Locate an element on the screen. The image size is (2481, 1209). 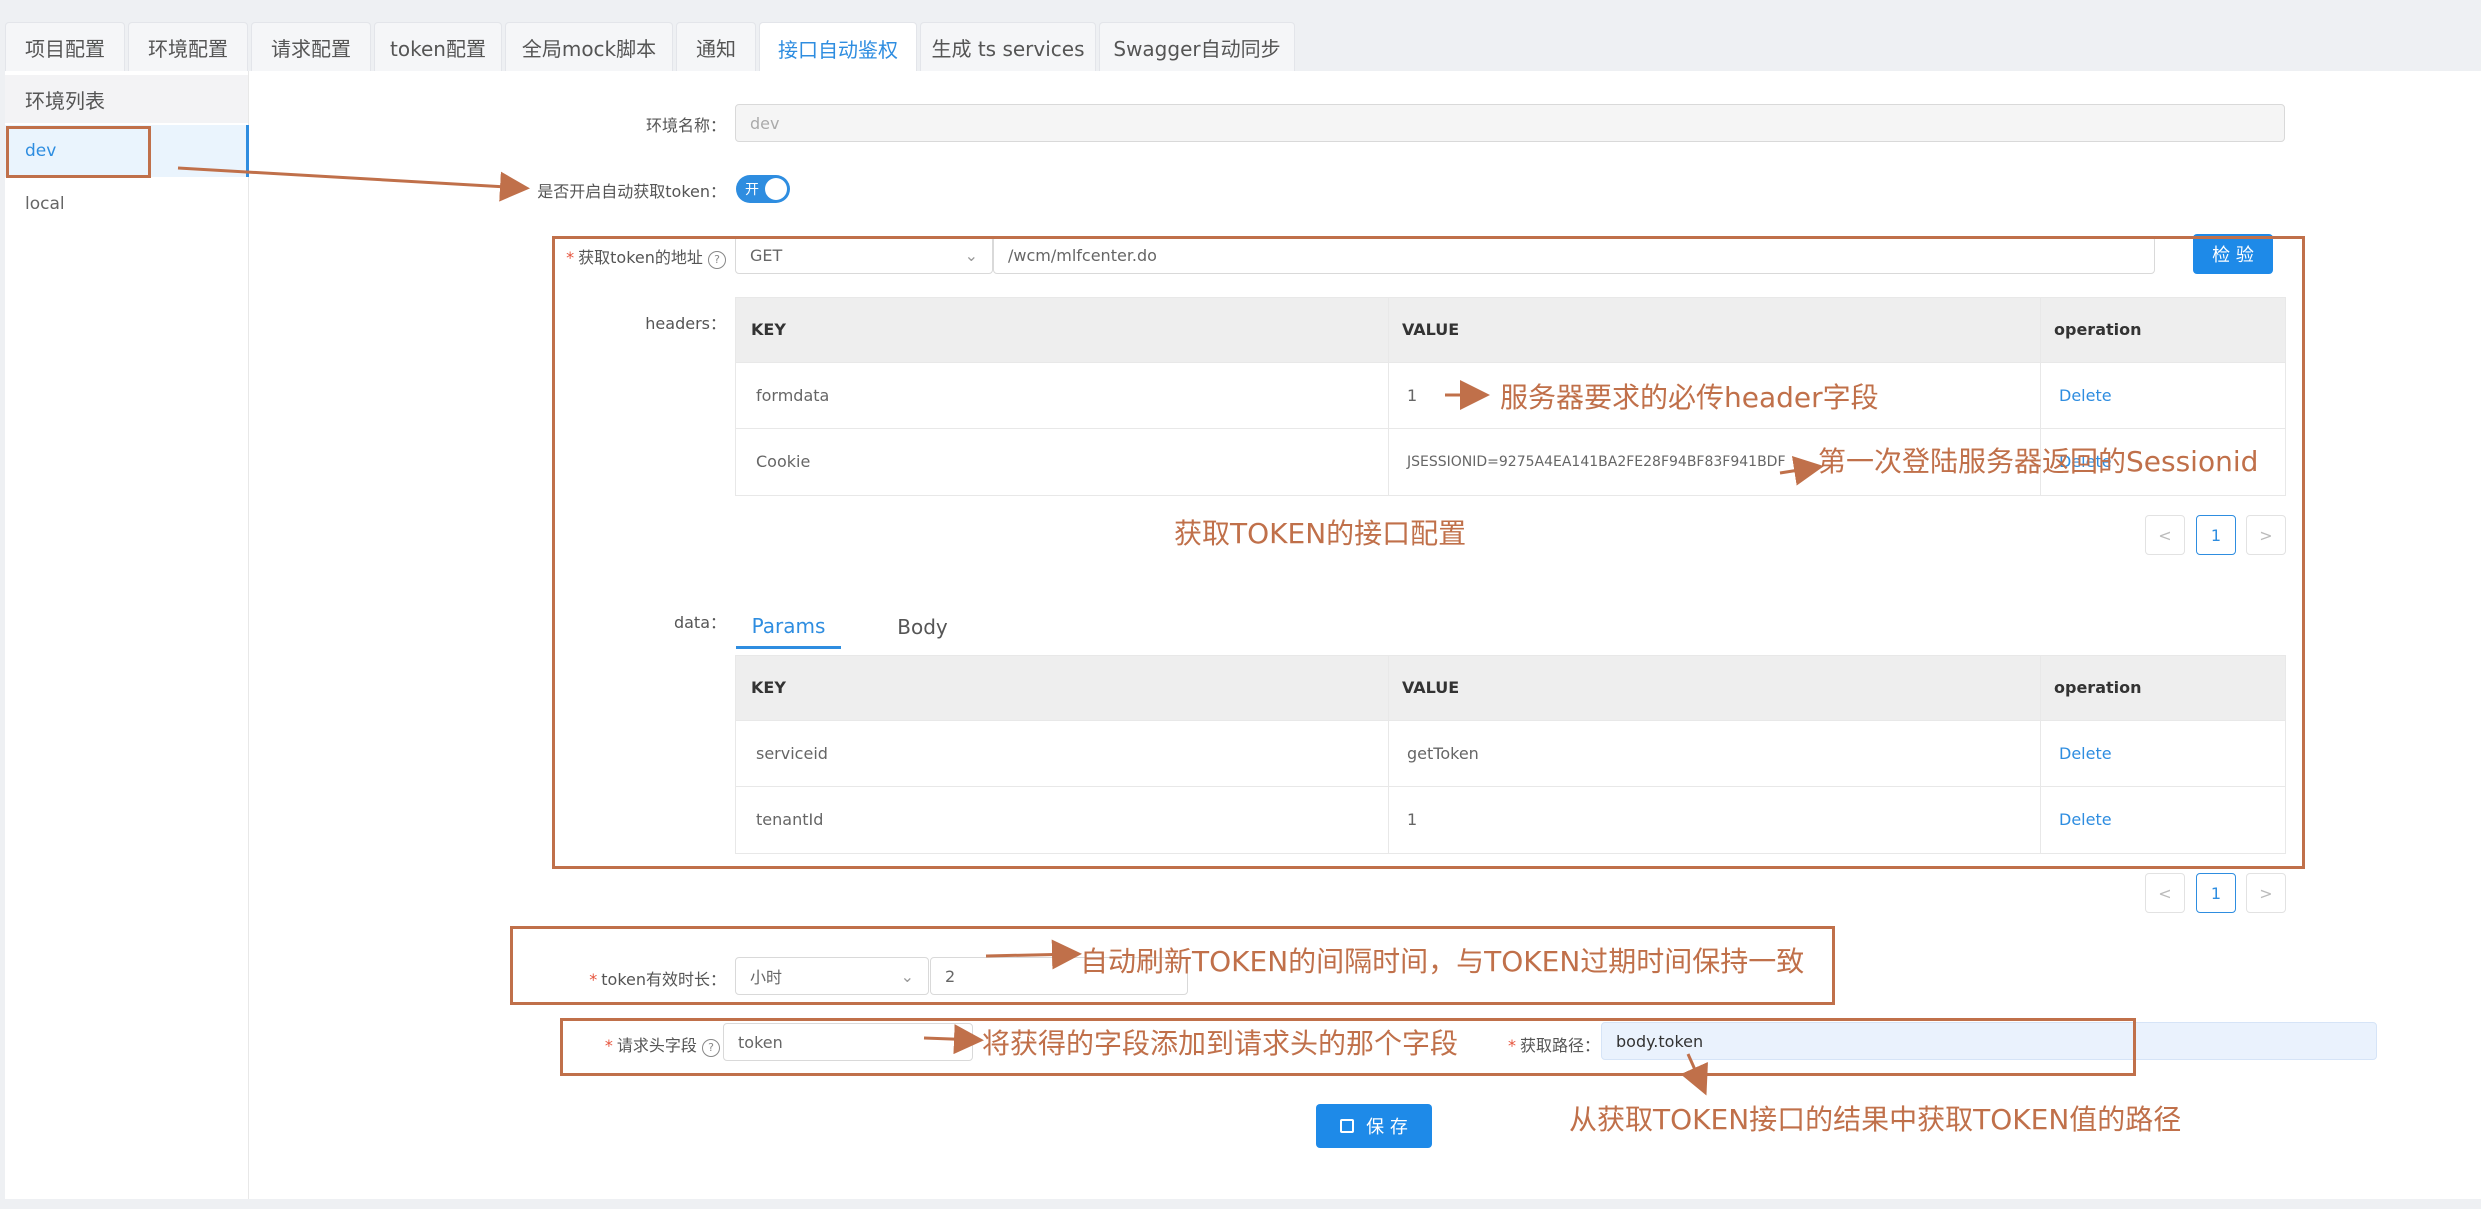
next-page-button: > is located at coordinates (2266, 893).